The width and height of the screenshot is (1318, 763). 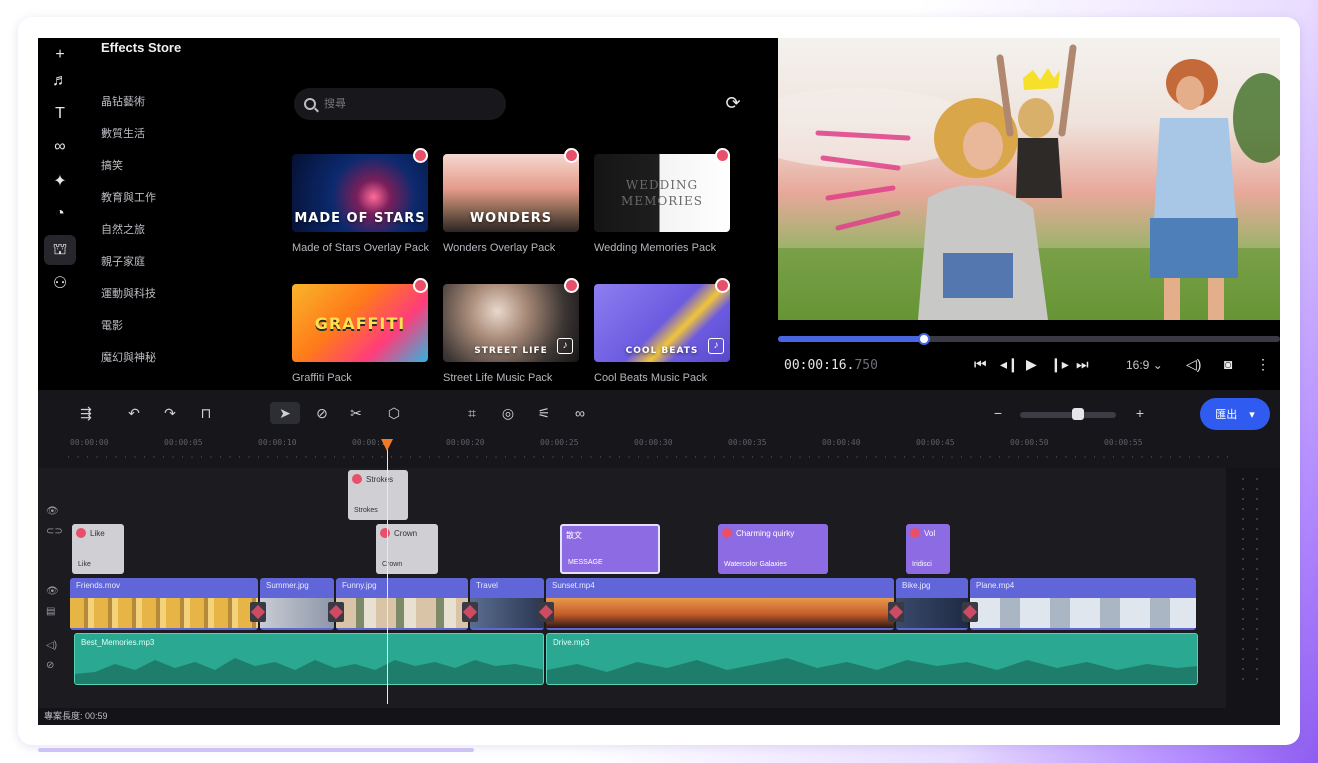 I want to click on effect-card: COOL BEATS ♪ Cool Beats Music Pack, so click(x=663, y=333).